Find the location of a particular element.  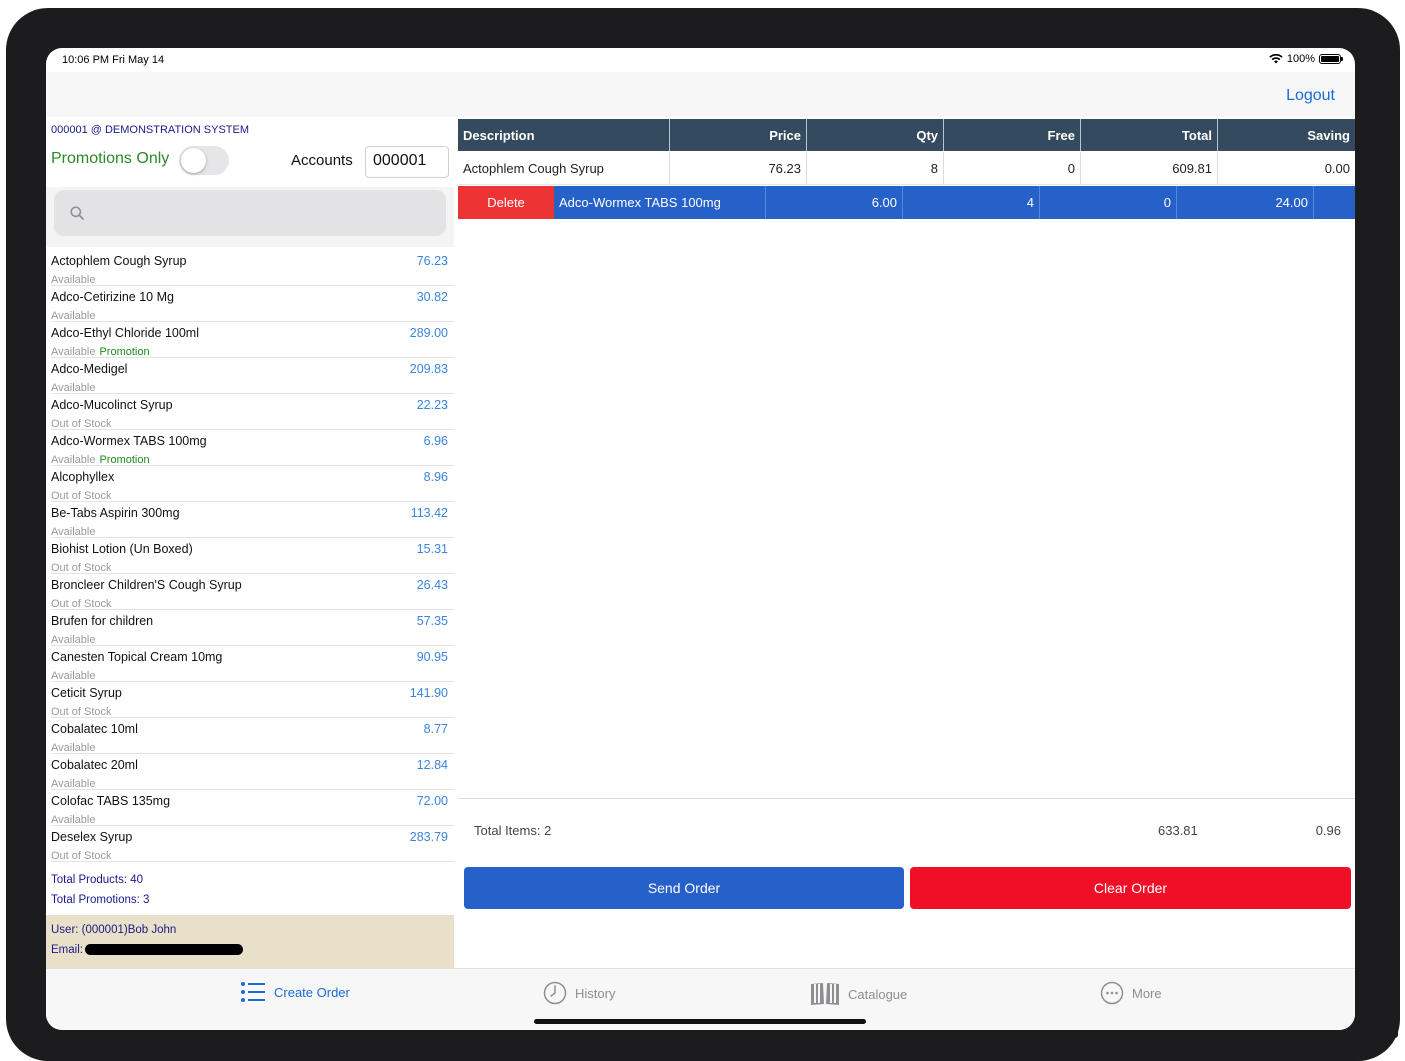

product-price: 22.23 is located at coordinates (432, 405).